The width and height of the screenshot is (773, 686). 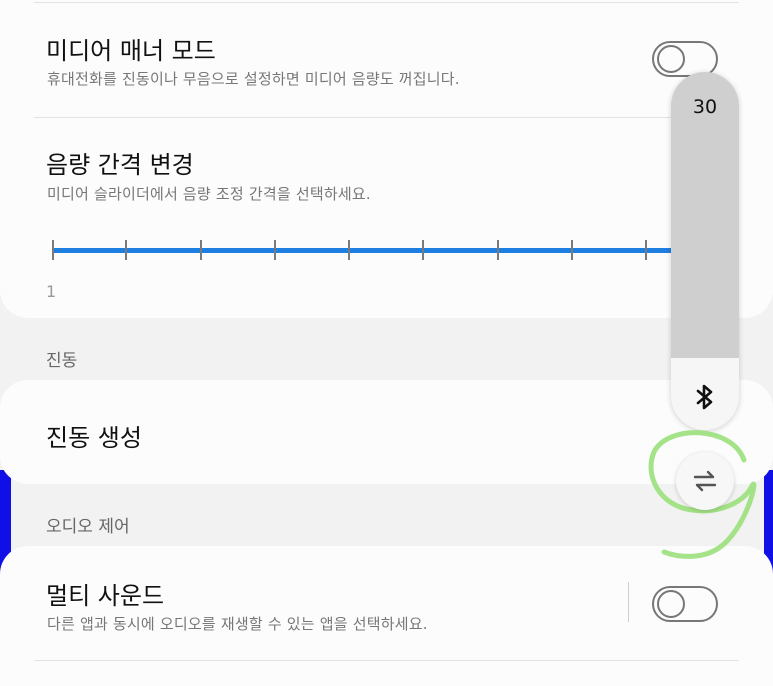 What do you see at coordinates (628, 602) in the screenshot?
I see `toggle-separator` at bounding box center [628, 602].